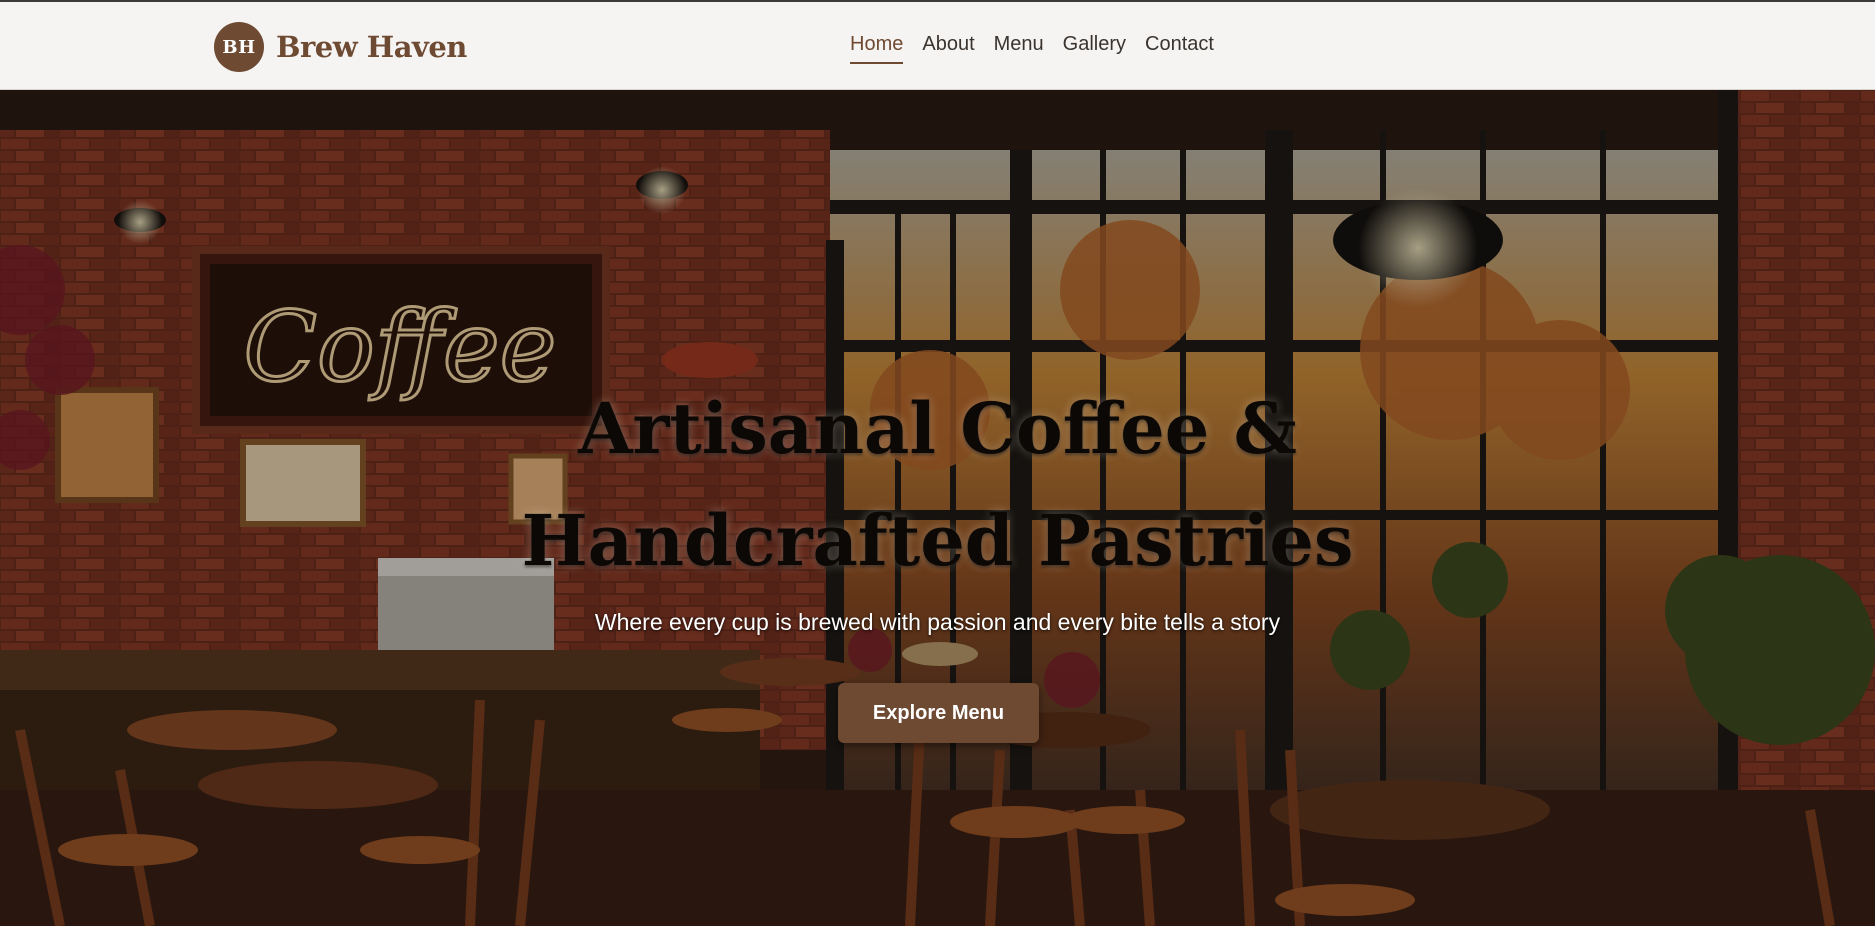  I want to click on brand: BH Brew Haven, so click(340, 47).